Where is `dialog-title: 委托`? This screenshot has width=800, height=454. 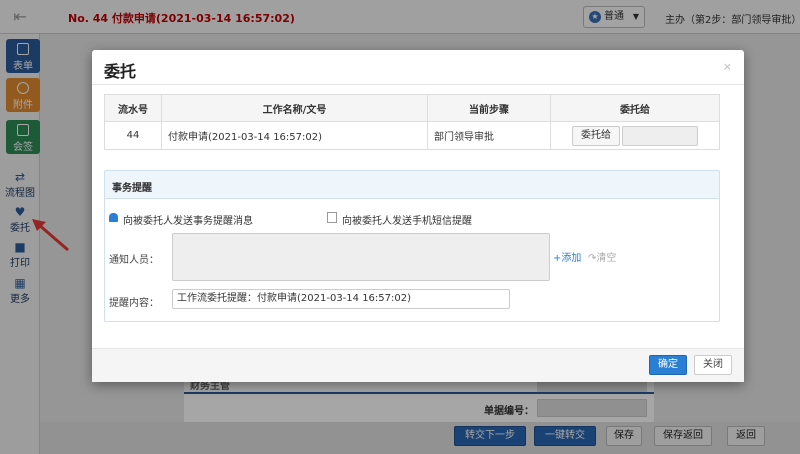 dialog-title: 委托 is located at coordinates (120, 71).